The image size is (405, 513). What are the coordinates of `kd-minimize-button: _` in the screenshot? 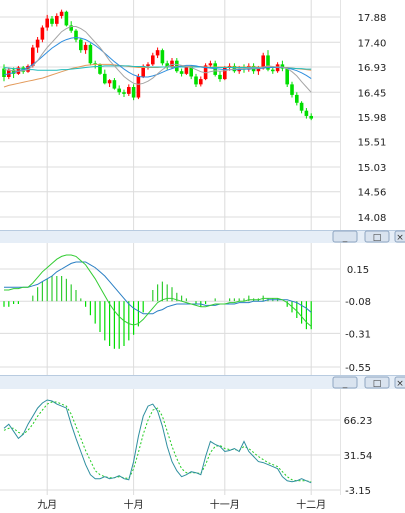 It's located at (345, 382).